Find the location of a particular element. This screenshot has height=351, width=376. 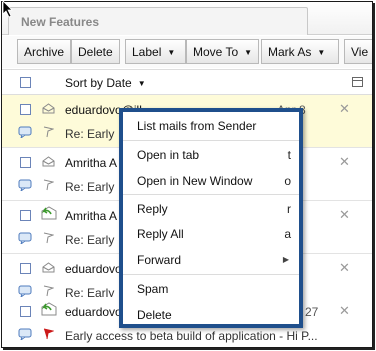

sort-by-date-dropdown: Sort by Date ▼ is located at coordinates (105, 83).